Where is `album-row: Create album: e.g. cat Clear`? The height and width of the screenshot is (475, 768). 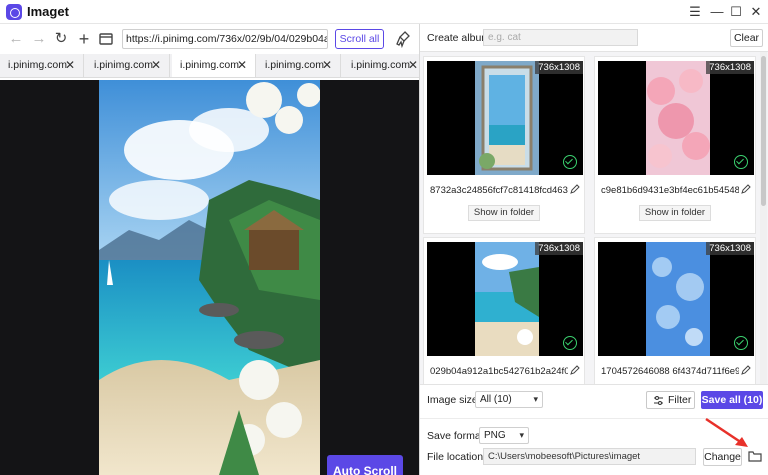
album-row: Create album: e.g. cat Clear is located at coordinates (594, 38).